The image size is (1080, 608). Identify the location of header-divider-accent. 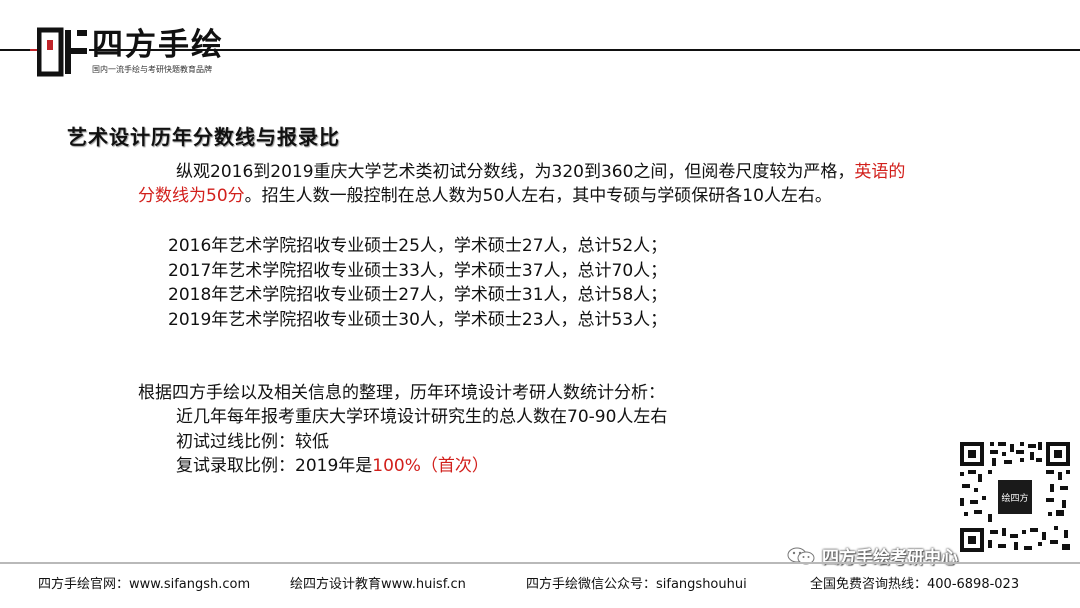
(33, 50).